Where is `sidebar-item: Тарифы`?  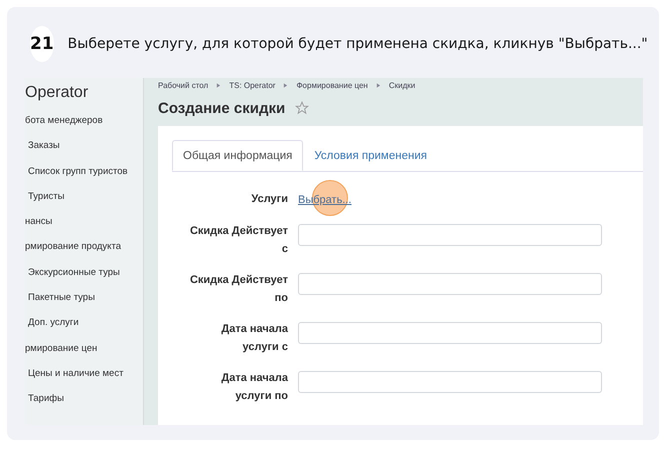
sidebar-item: Тарифы is located at coordinates (84, 399).